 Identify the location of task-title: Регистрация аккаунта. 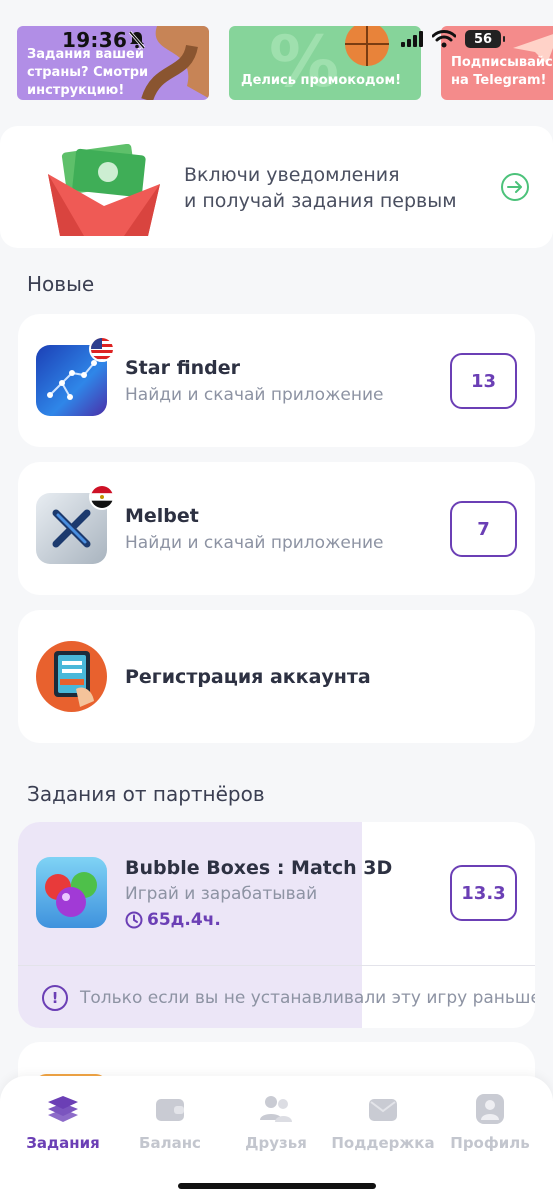
(248, 677).